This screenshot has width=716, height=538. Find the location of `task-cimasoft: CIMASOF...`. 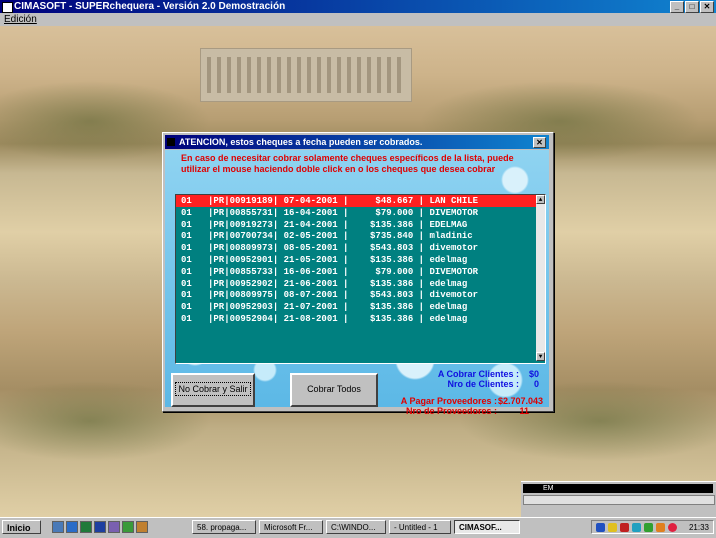

task-cimasoft: CIMASOF... is located at coordinates (487, 527).